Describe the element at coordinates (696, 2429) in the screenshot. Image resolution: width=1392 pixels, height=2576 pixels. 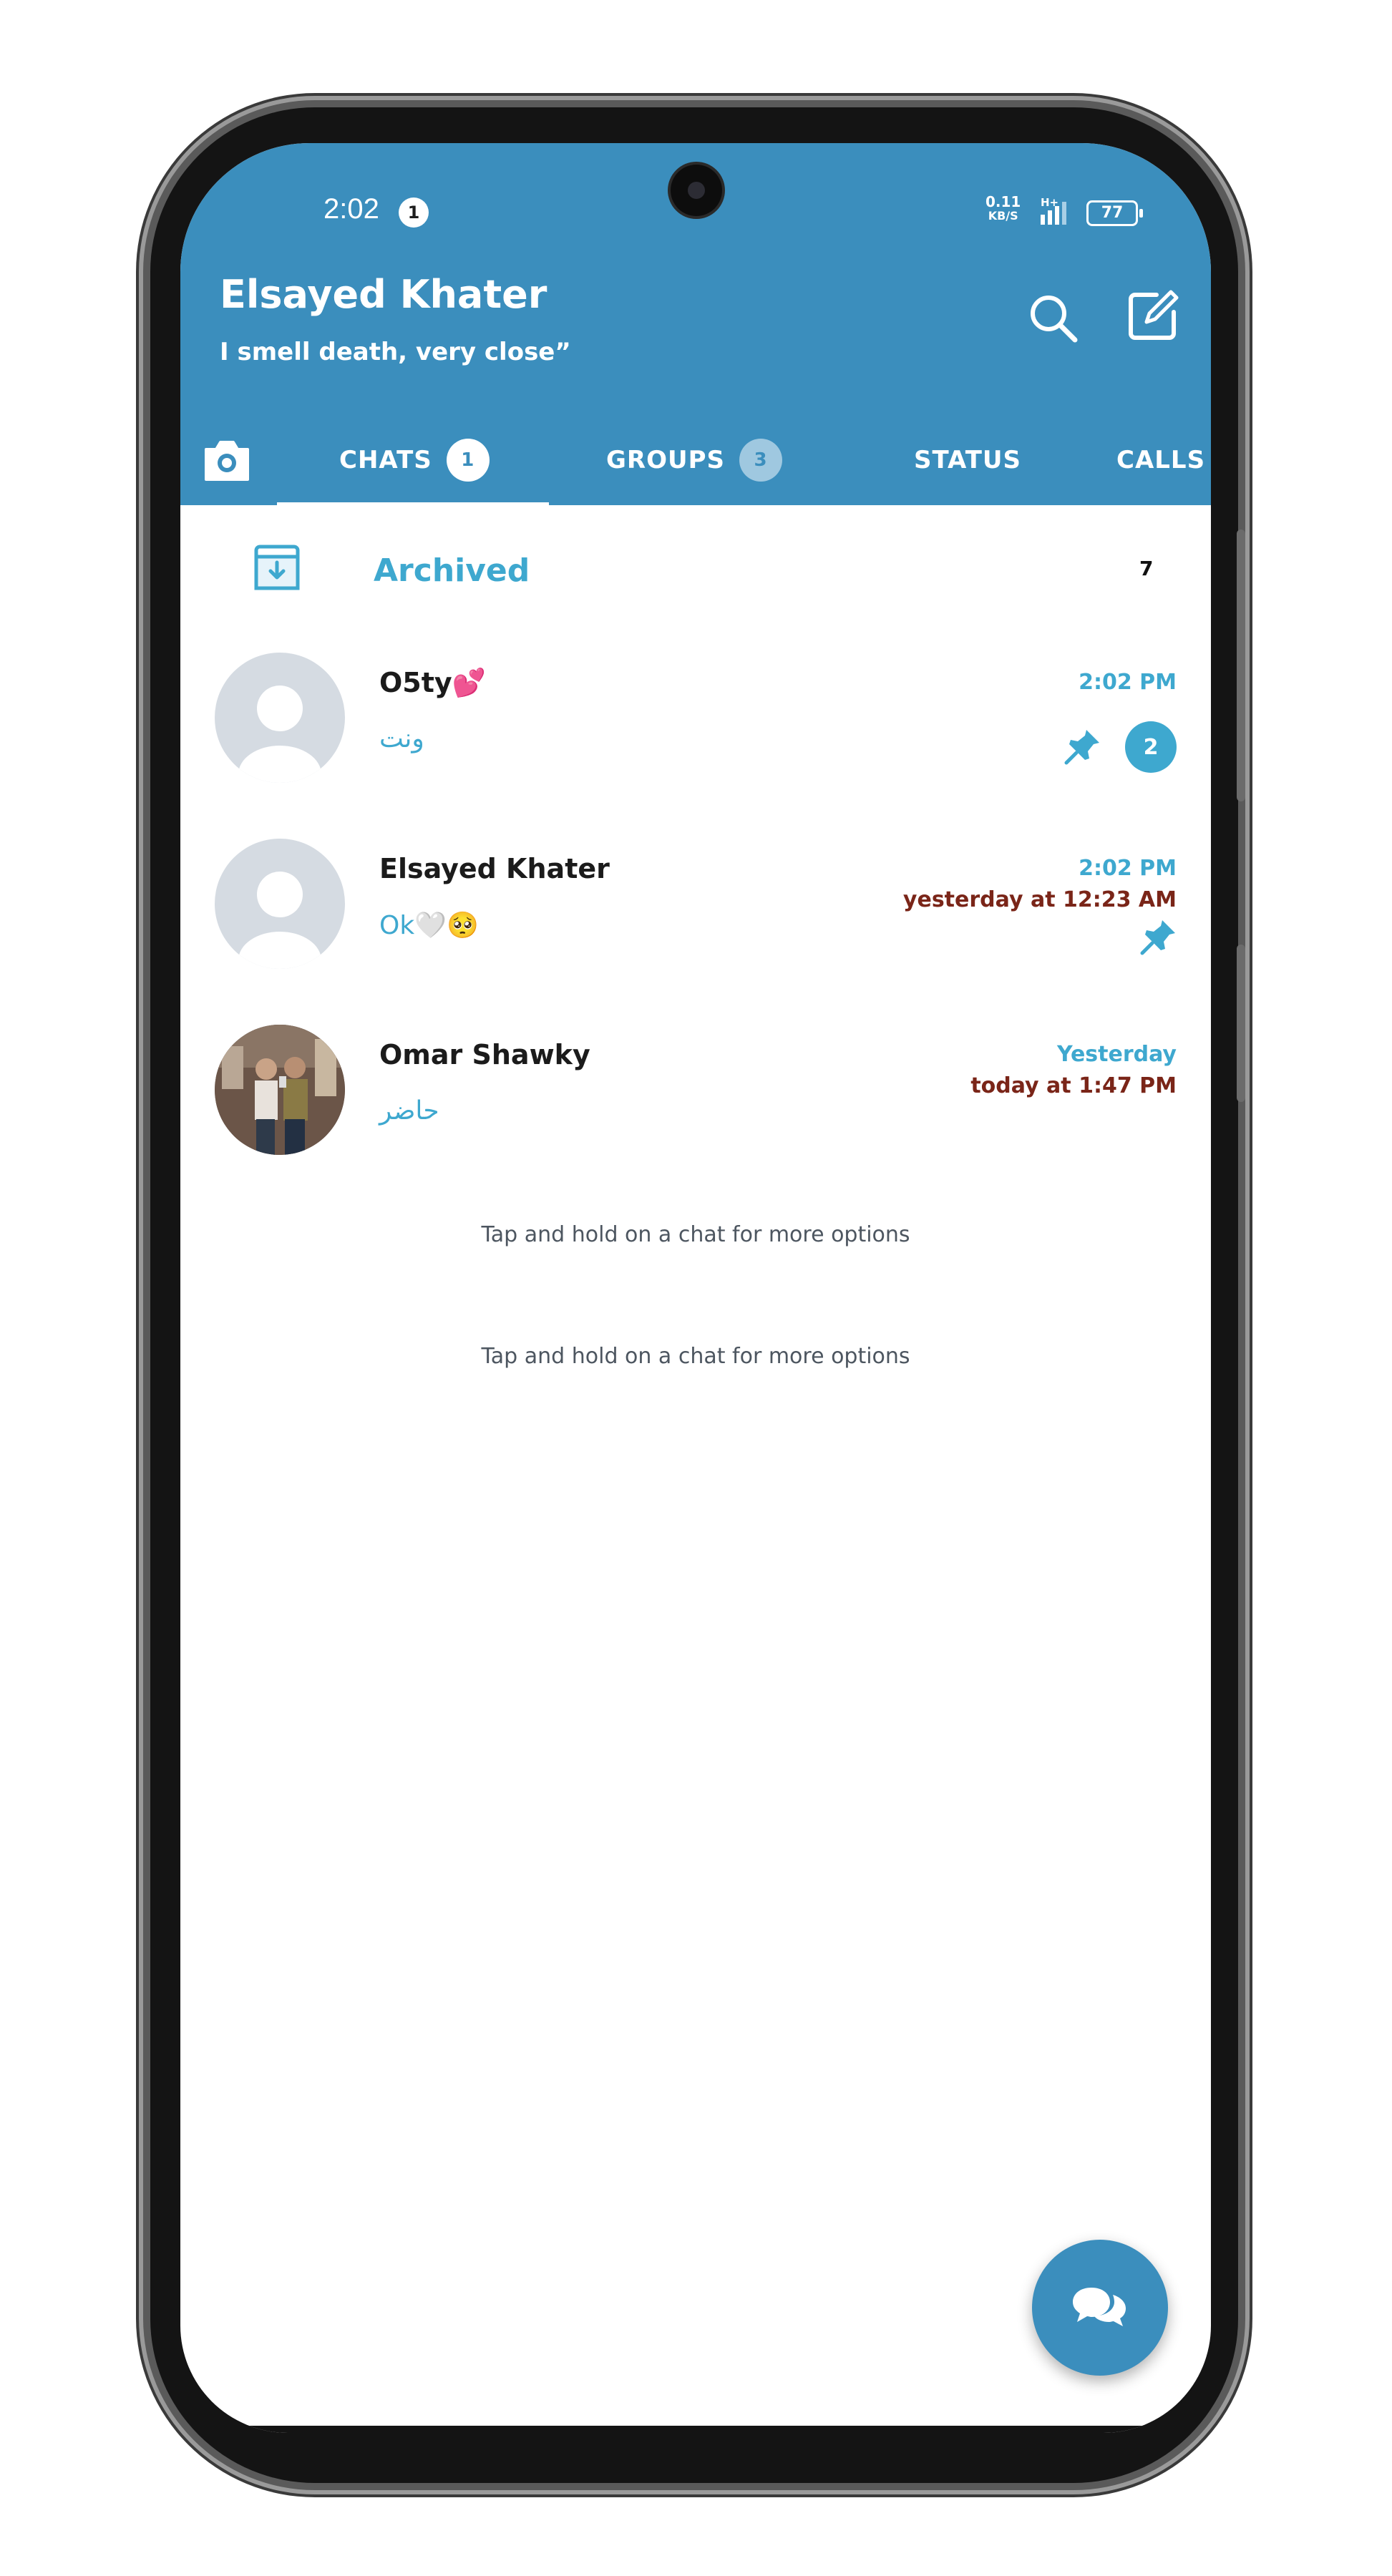
I see `bottom-bezel` at that location.